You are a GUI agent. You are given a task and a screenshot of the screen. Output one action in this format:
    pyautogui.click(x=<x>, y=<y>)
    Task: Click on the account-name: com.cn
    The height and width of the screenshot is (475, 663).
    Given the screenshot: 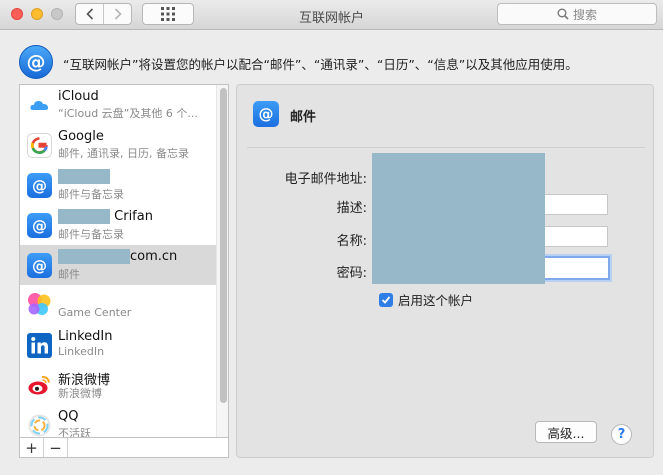 What is the action you would take?
    pyautogui.click(x=117, y=256)
    